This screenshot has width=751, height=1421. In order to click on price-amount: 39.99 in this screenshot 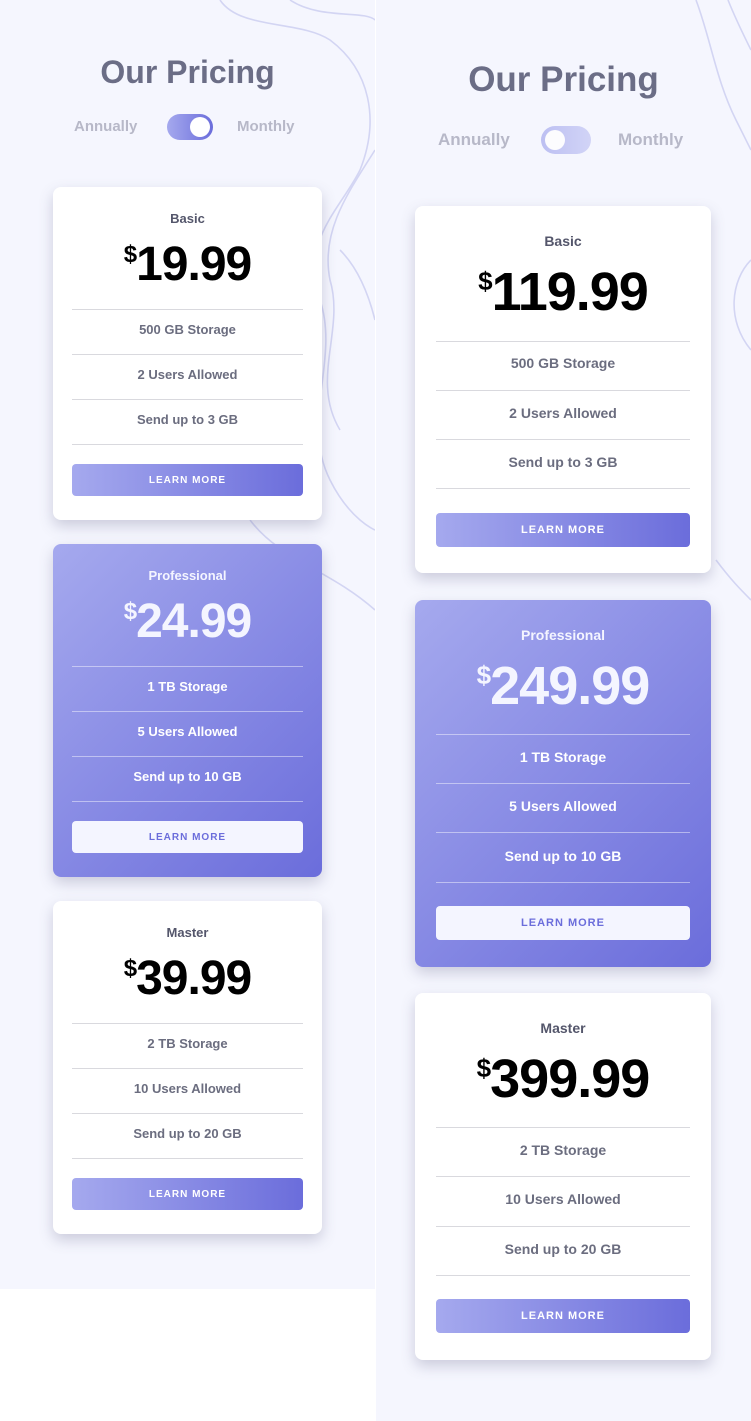, I will do `click(194, 978)`.